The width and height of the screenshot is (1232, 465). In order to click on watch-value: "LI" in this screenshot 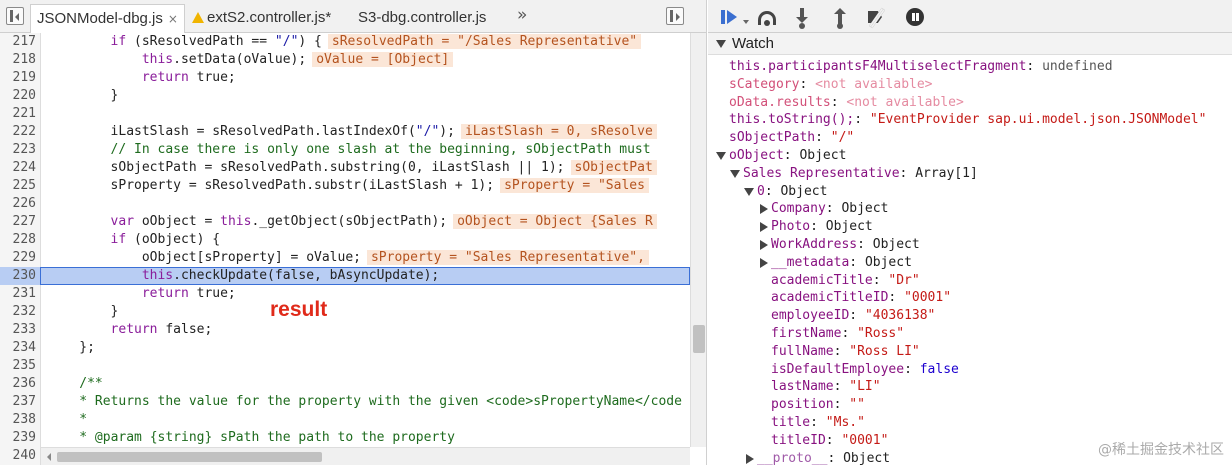, I will do `click(865, 387)`.